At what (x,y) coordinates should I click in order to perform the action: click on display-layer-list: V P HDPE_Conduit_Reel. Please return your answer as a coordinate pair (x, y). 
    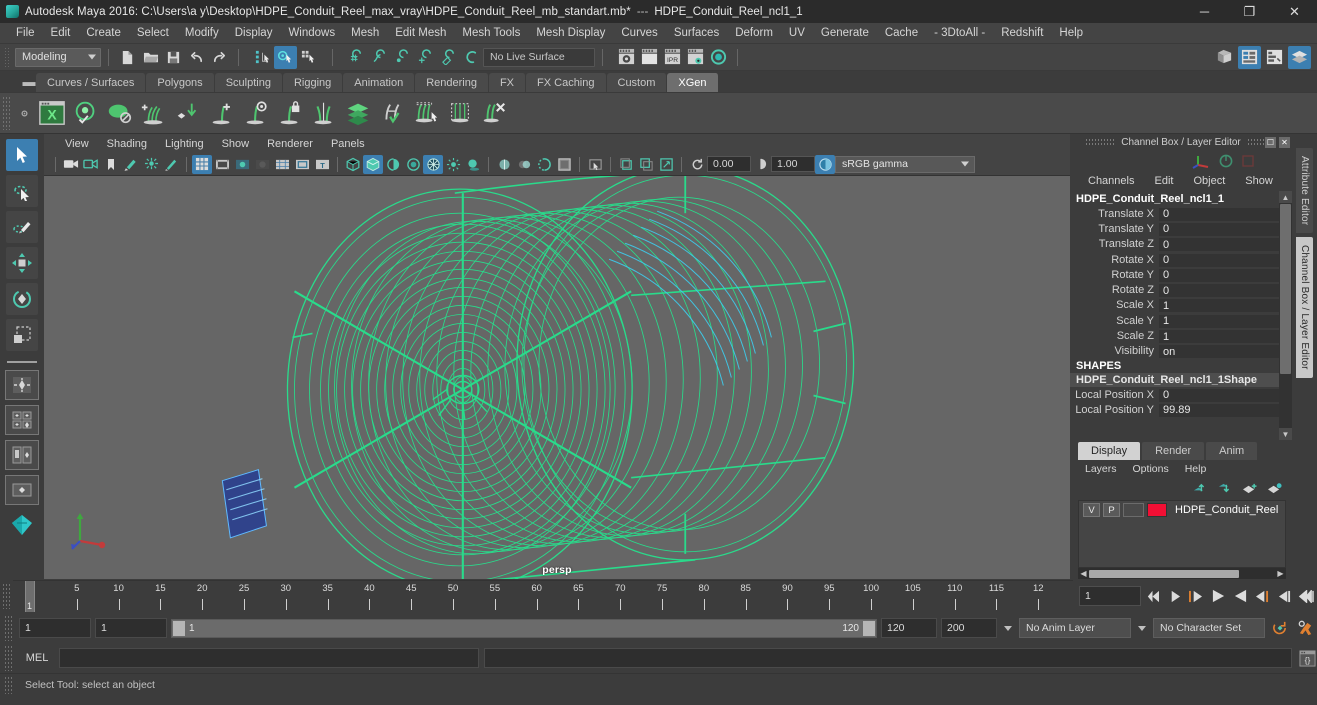
    Looking at the image, I should click on (1182, 534).